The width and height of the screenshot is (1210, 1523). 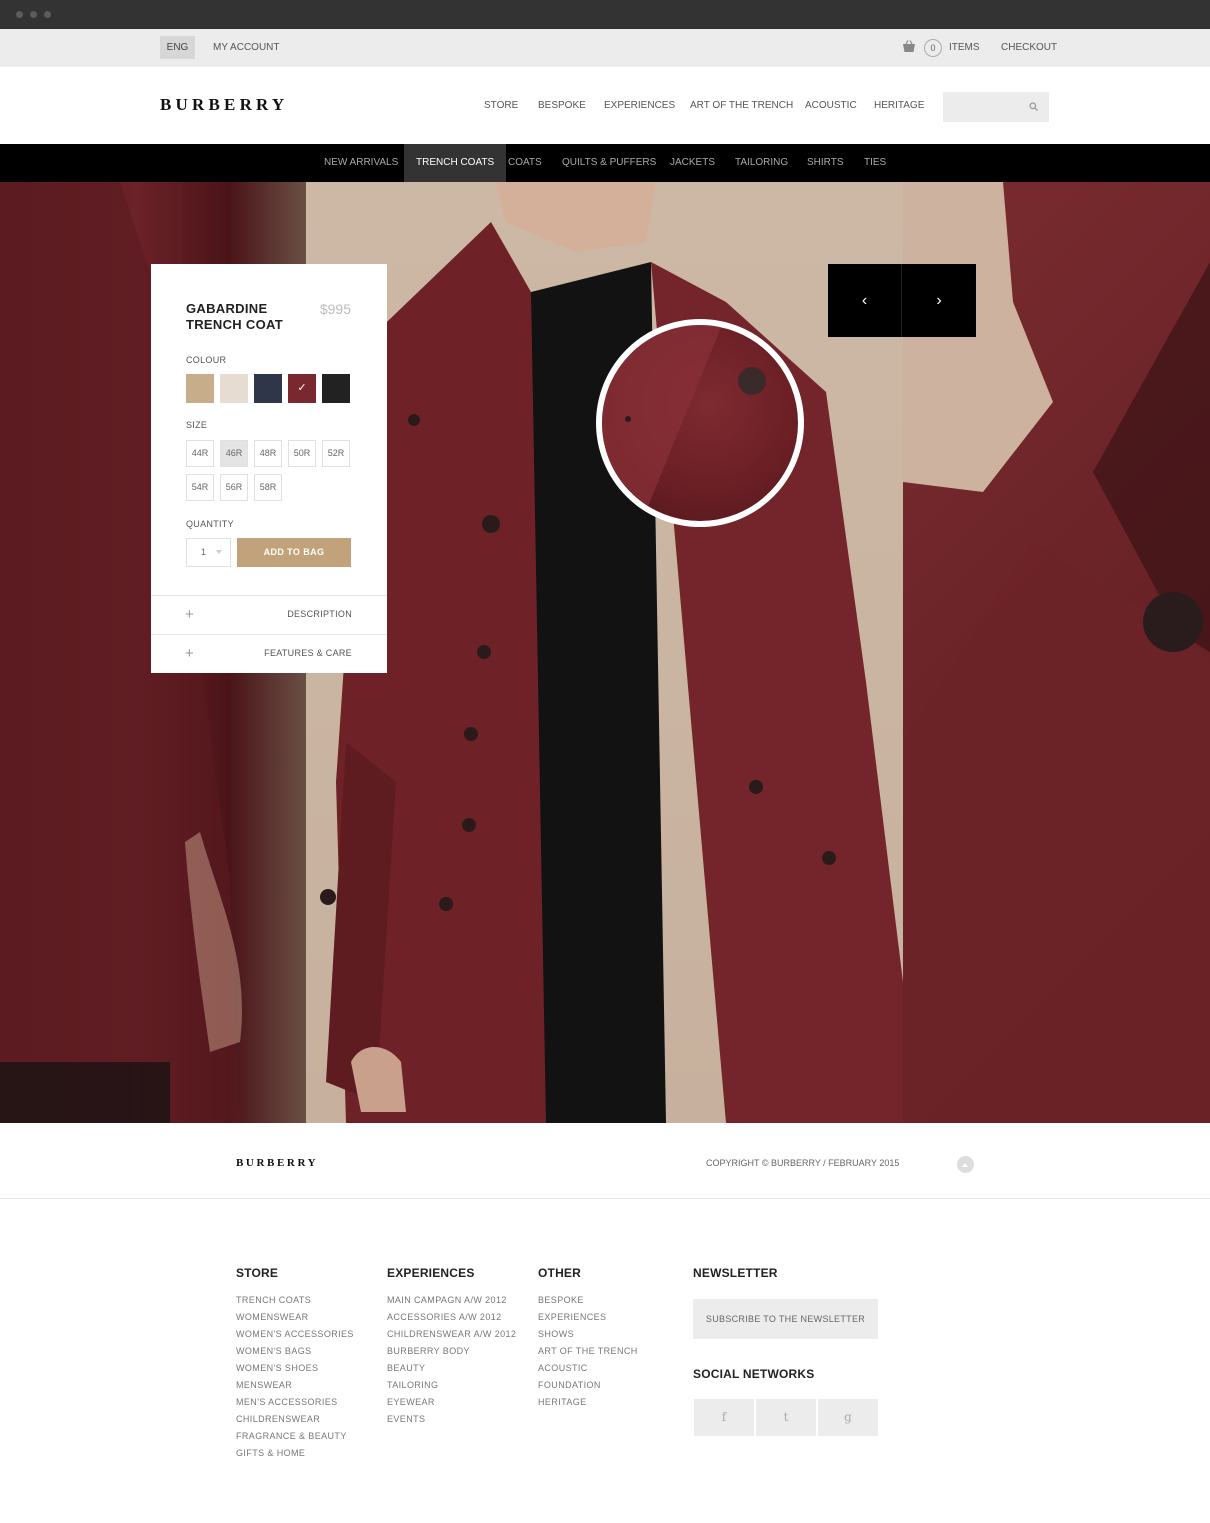 What do you see at coordinates (33, 14) in the screenshot?
I see `window-minimize-dot` at bounding box center [33, 14].